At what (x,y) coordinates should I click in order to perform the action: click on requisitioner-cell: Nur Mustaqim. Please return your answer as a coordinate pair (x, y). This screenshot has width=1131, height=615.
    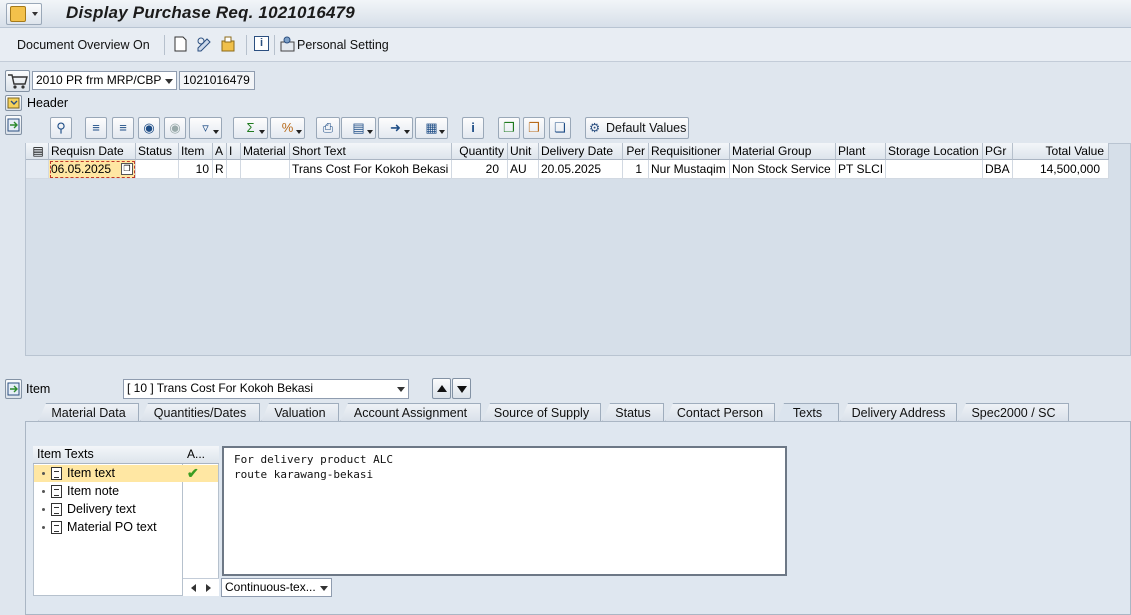
    Looking at the image, I should click on (689, 169).